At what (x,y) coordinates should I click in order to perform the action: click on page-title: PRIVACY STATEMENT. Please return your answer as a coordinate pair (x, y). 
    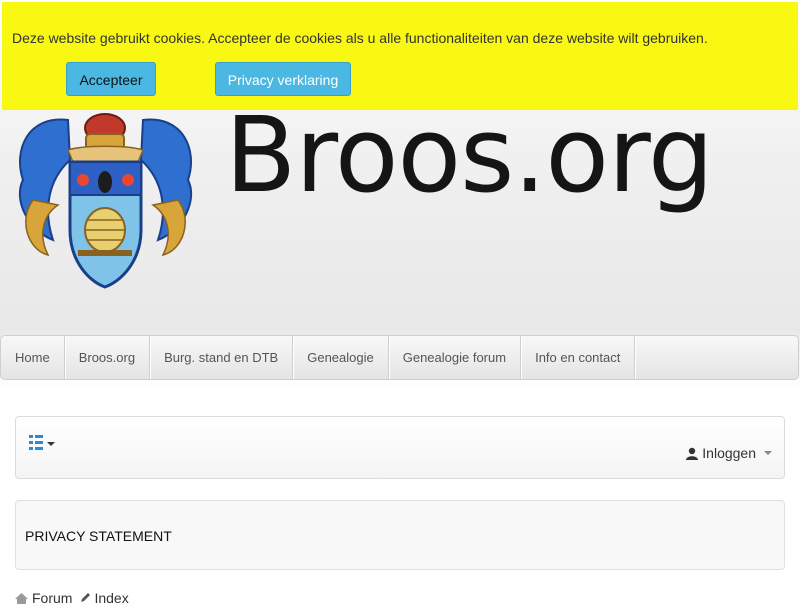
    Looking at the image, I should click on (98, 536).